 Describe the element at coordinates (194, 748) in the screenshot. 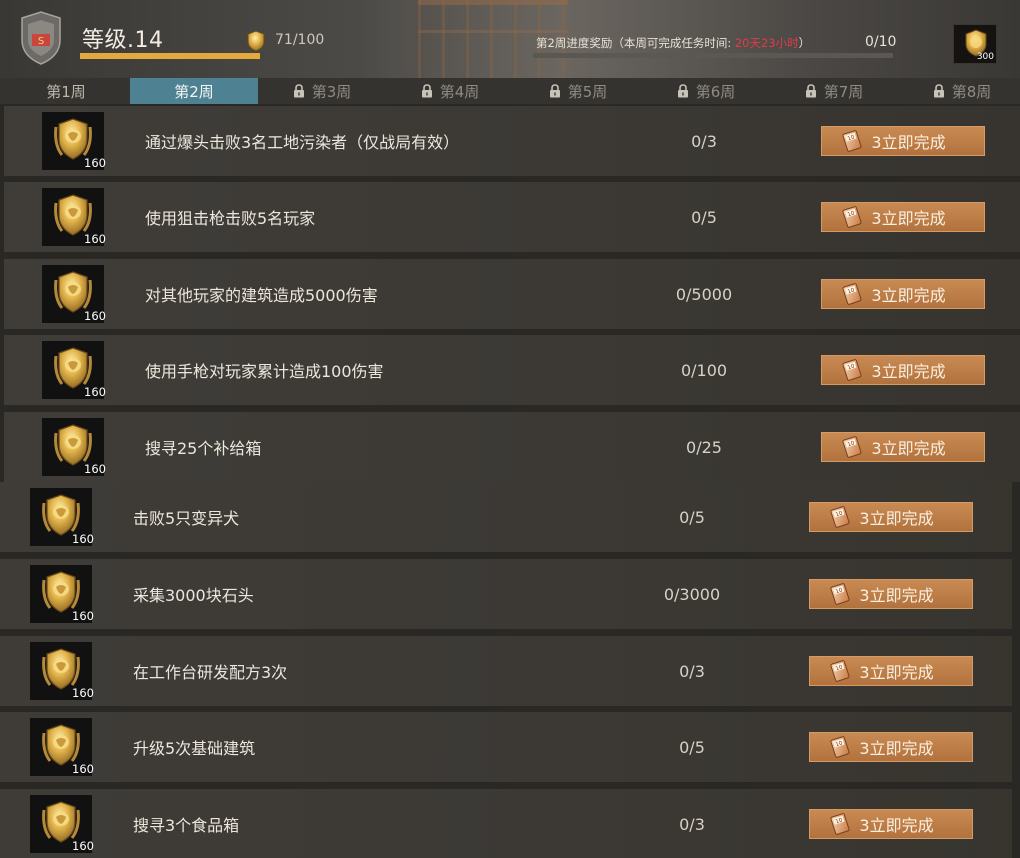

I see `task-description: 升级5次基础建筑` at that location.